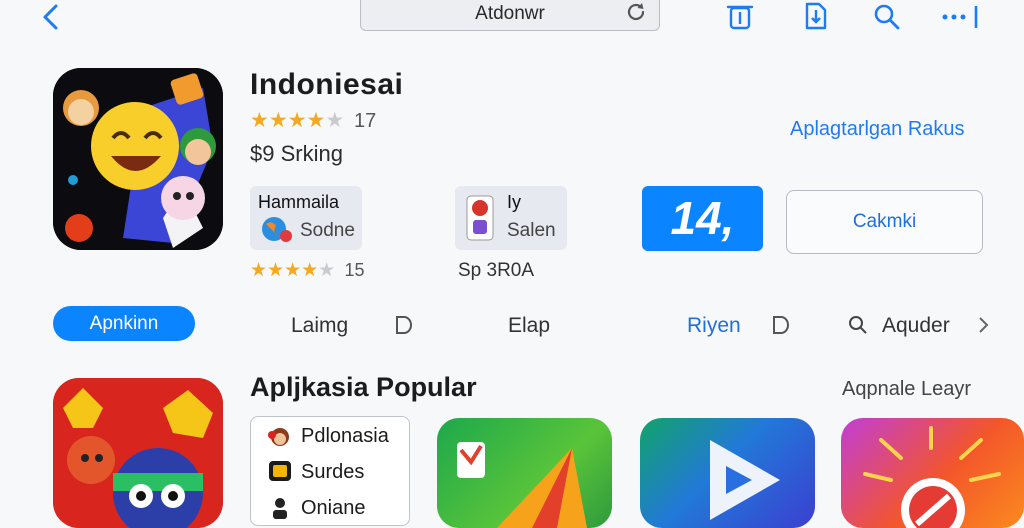 The height and width of the screenshot is (528, 1024). What do you see at coordinates (480, 218) in the screenshot?
I see `character-icon` at bounding box center [480, 218].